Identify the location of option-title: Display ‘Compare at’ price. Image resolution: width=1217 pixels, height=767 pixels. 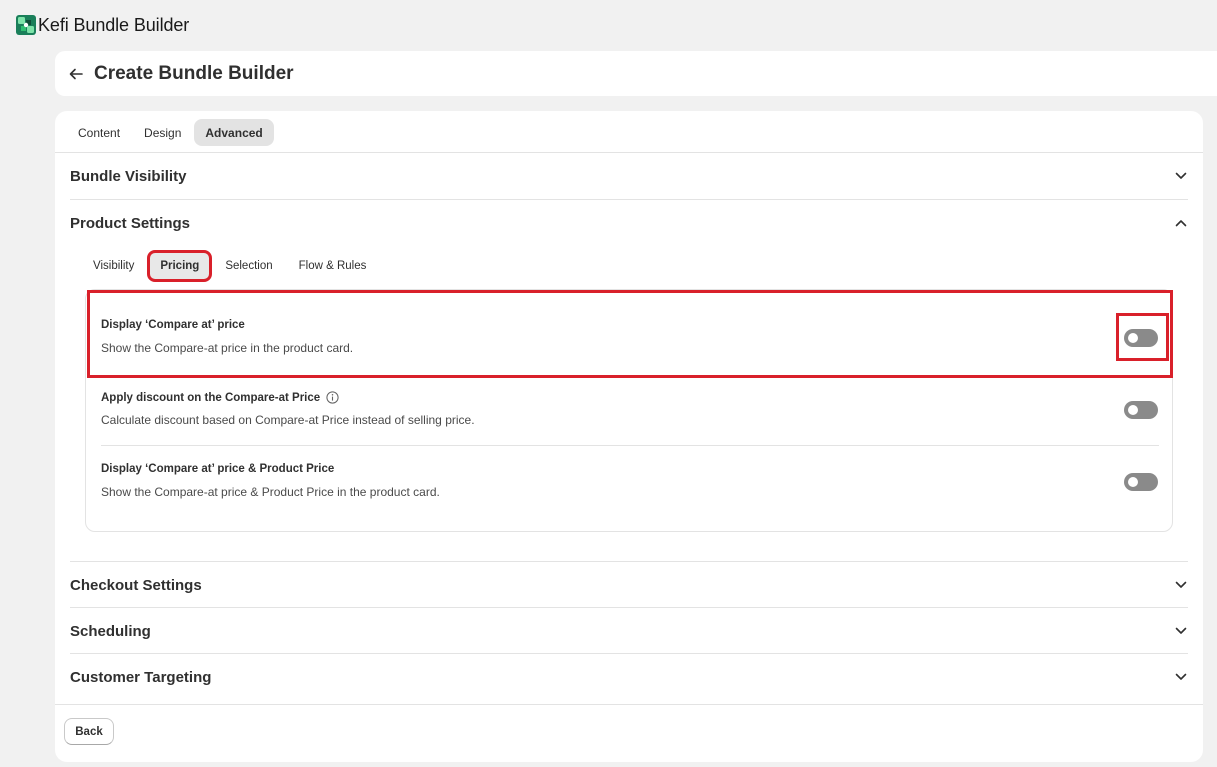
(173, 325).